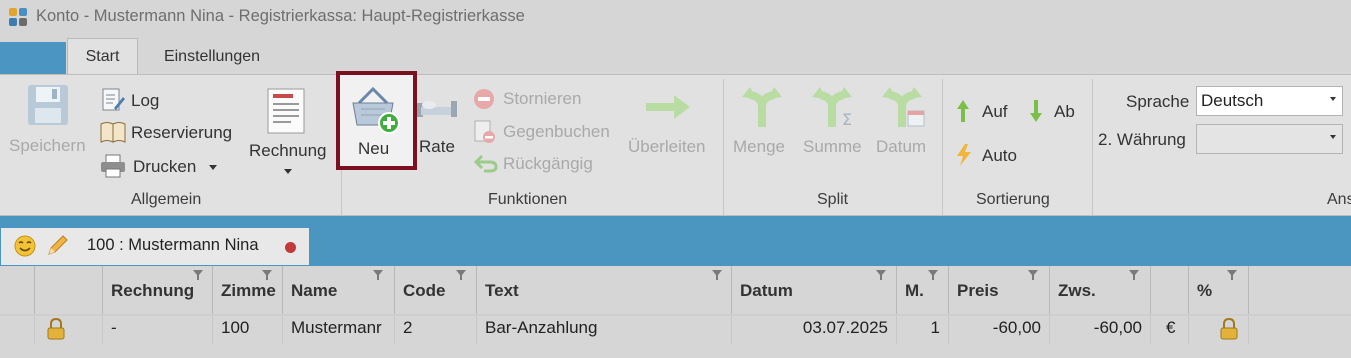 This screenshot has width=1351, height=358. What do you see at coordinates (1205, 290) in the screenshot?
I see `header-percent-label: %` at bounding box center [1205, 290].